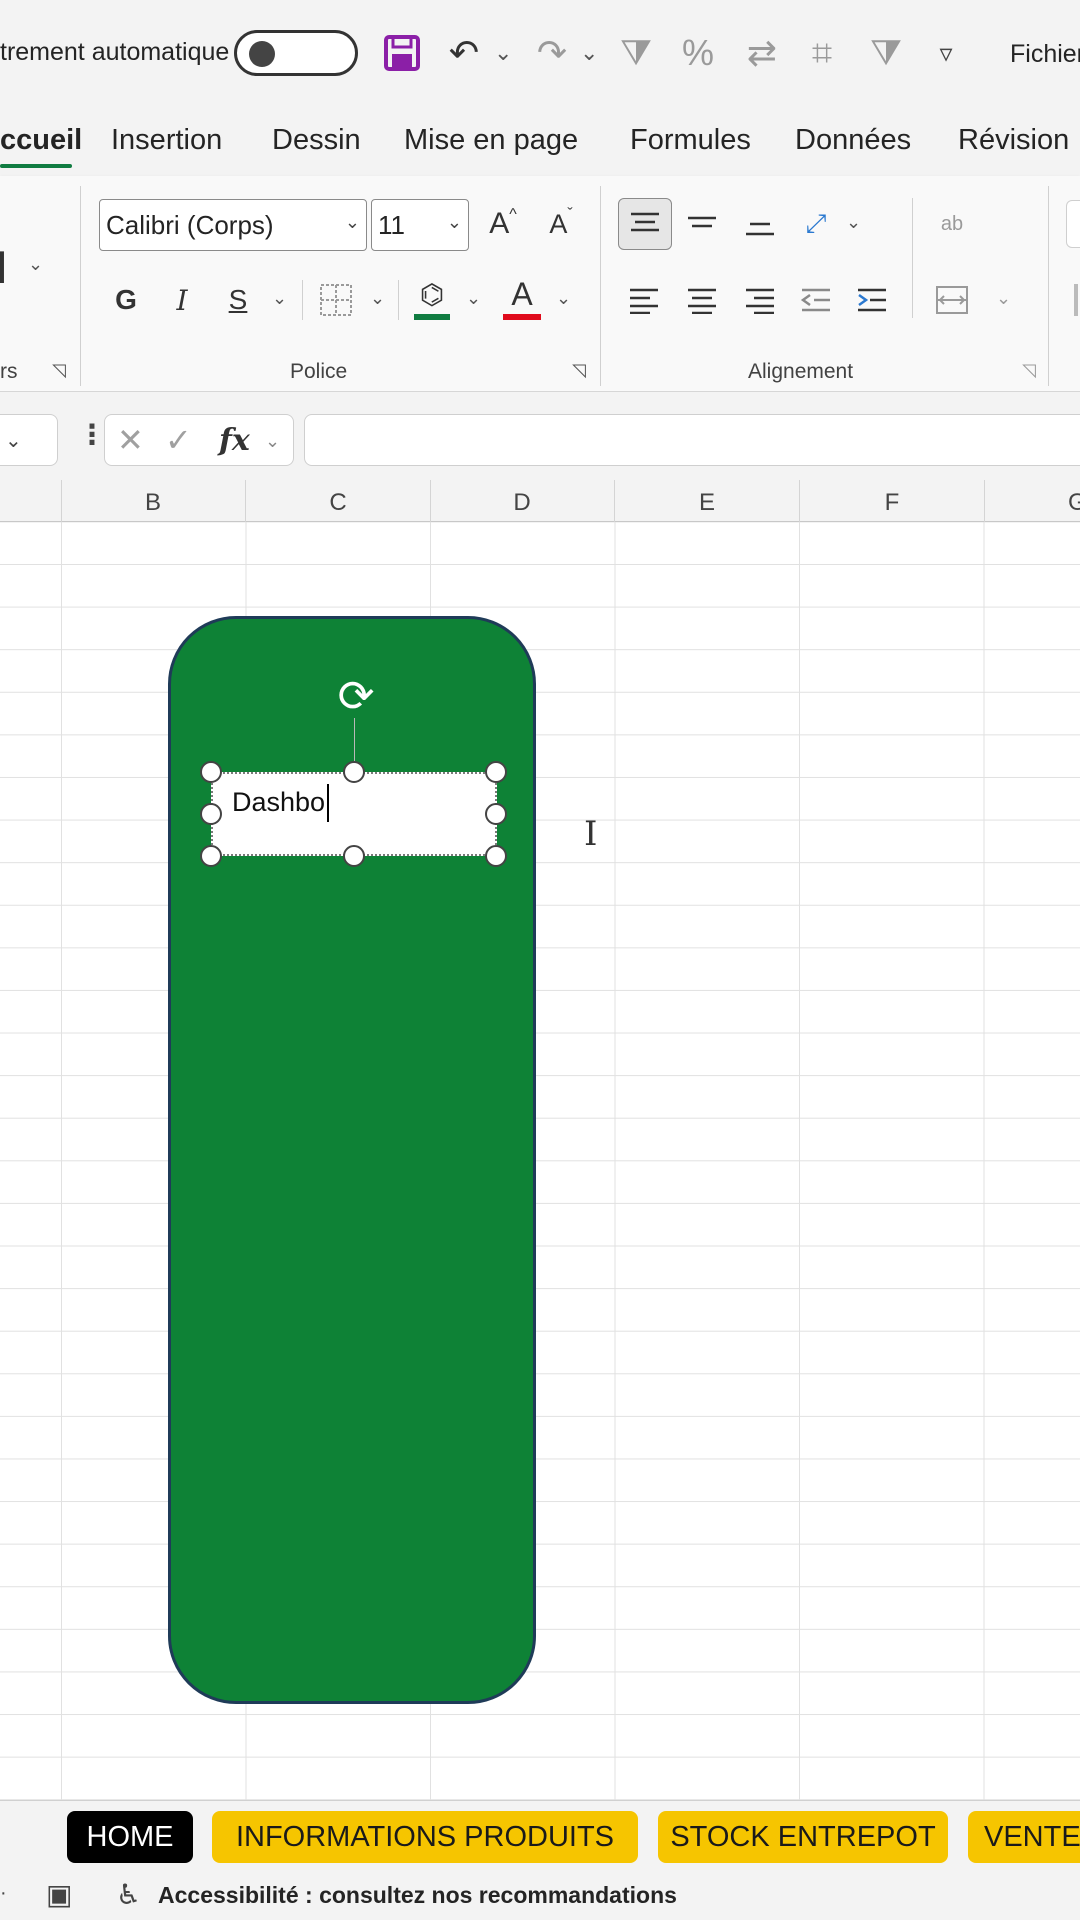 The height and width of the screenshot is (1920, 1080). What do you see at coordinates (496, 856) in the screenshot?
I see `resize-handle-bottom-right` at bounding box center [496, 856].